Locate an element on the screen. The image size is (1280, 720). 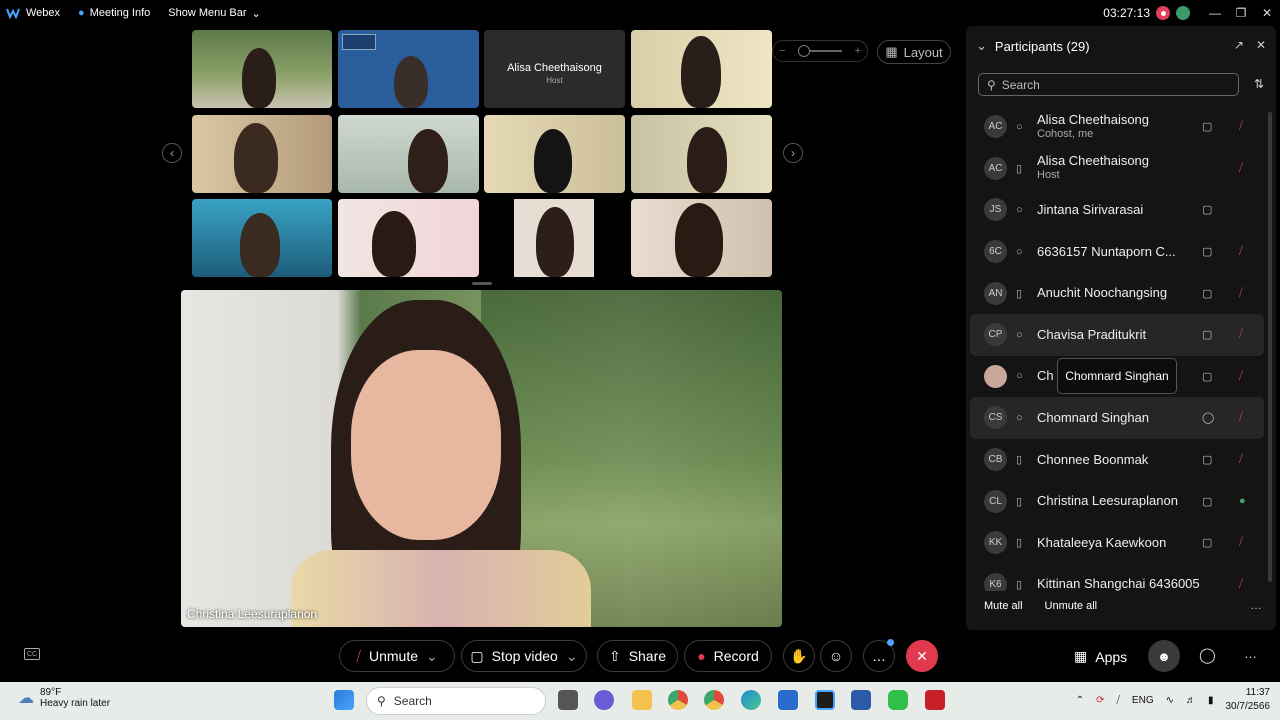
share-button: ⇧ Share is located at coordinates (637, 656).